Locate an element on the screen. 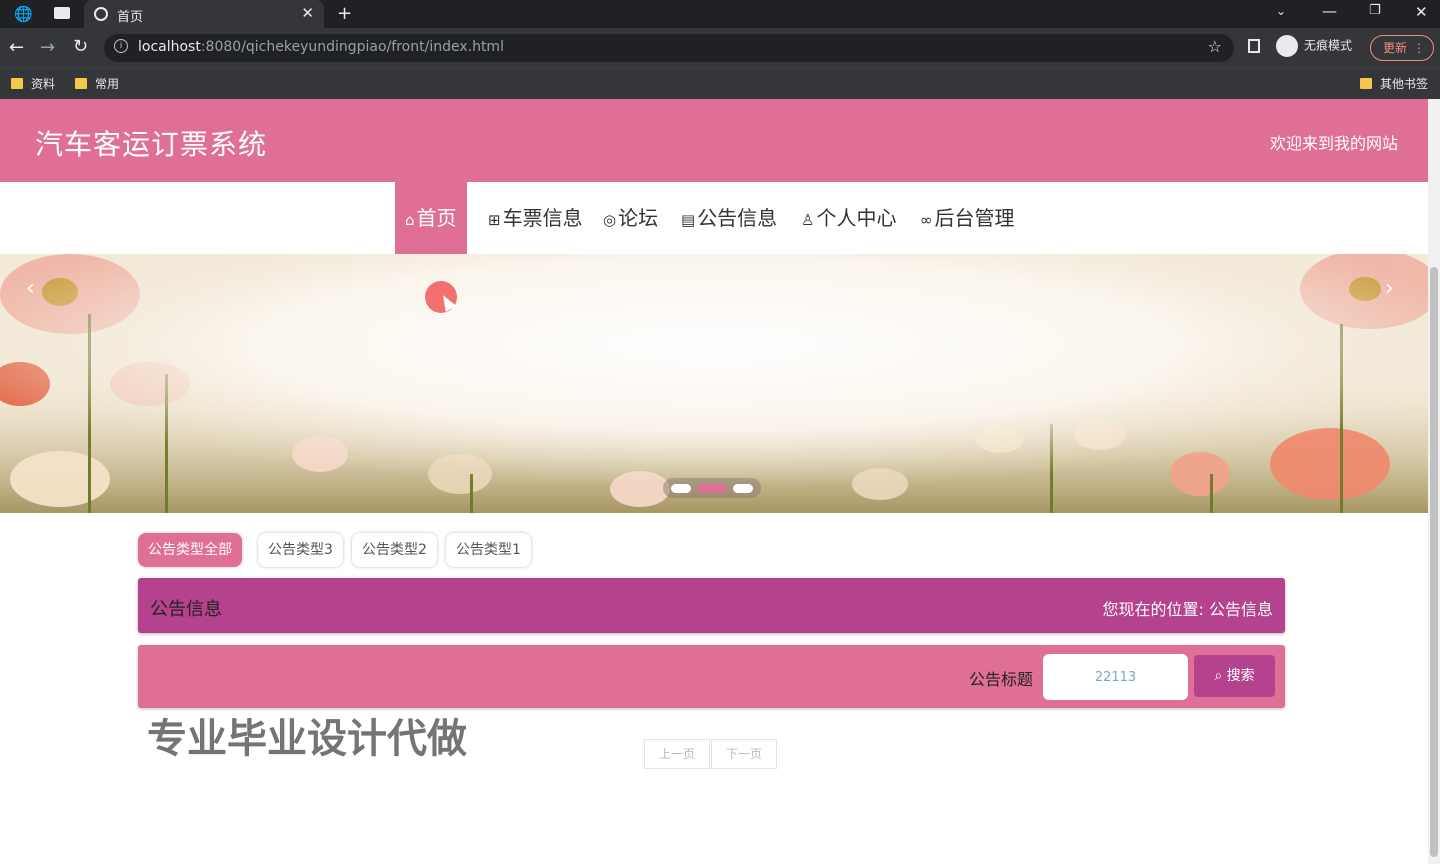  bookmark-folder-ziliao: 资料 is located at coordinates (33, 83).